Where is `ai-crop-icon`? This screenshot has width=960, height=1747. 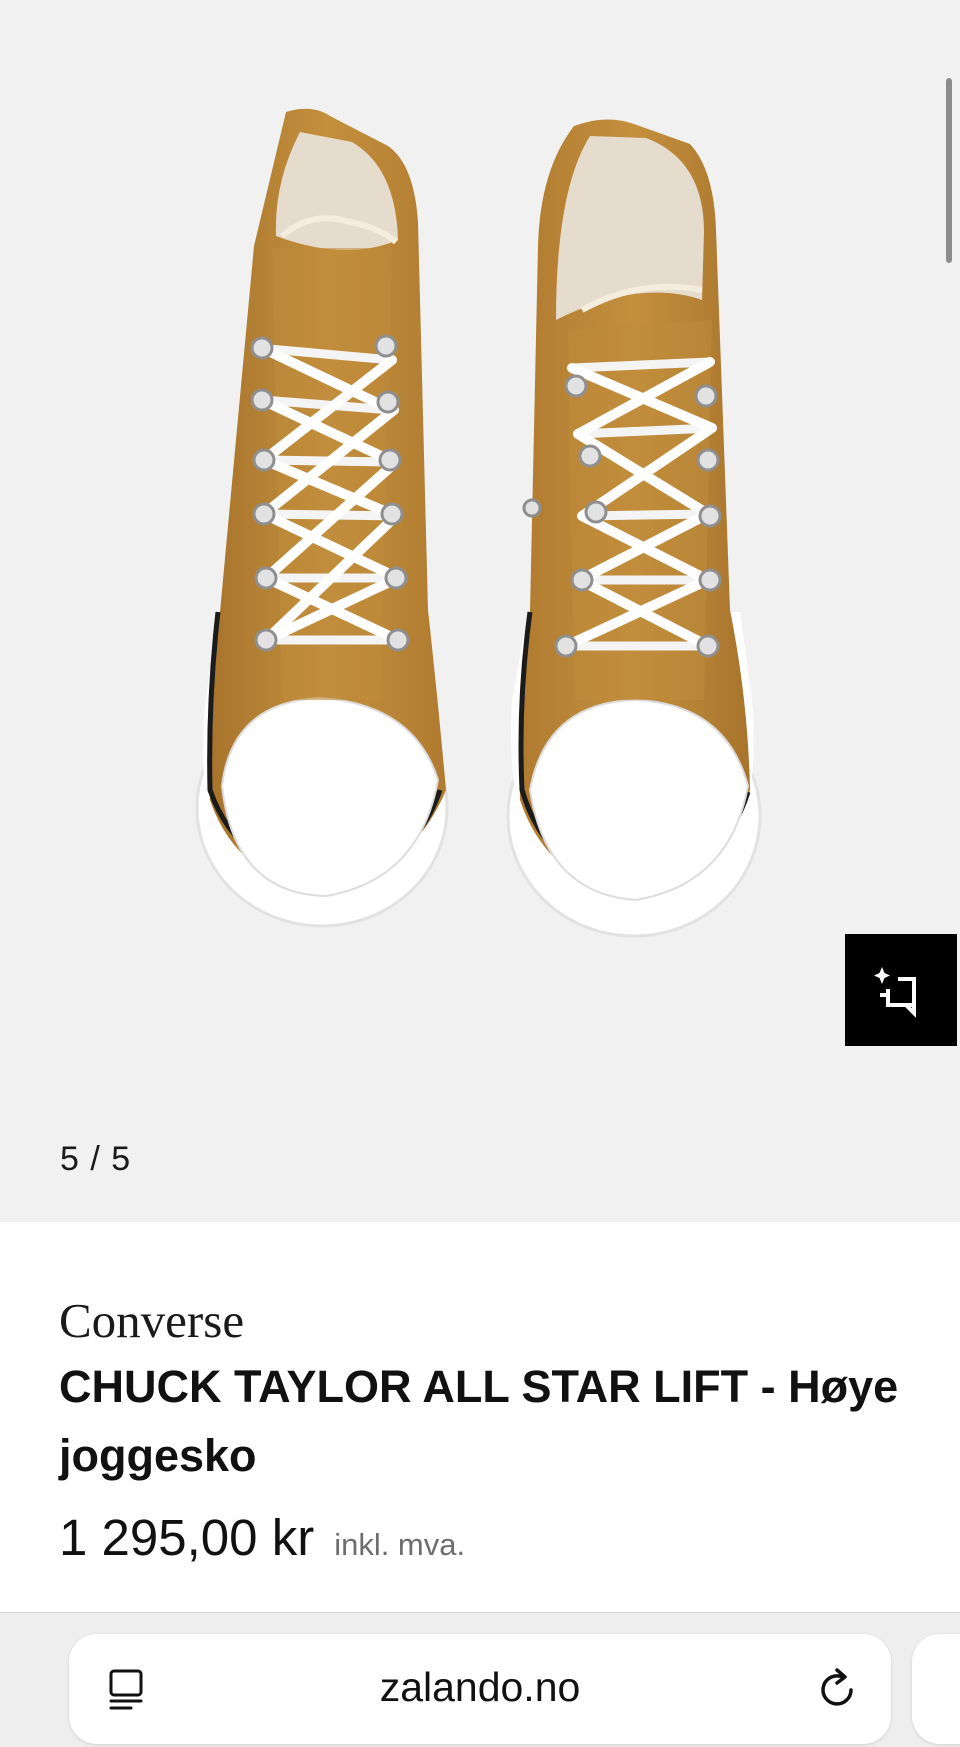
ai-crop-icon is located at coordinates (895, 992).